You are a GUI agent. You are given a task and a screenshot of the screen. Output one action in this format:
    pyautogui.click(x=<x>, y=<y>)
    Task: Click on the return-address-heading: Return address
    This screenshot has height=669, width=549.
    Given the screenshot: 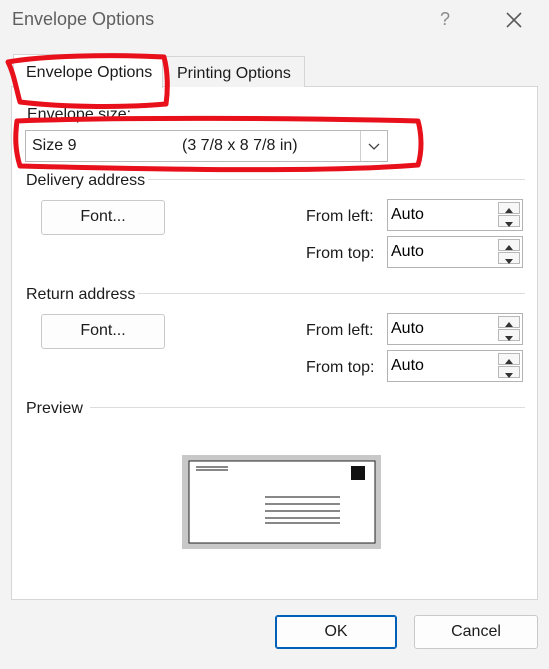 What is the action you would take?
    pyautogui.click(x=81, y=294)
    